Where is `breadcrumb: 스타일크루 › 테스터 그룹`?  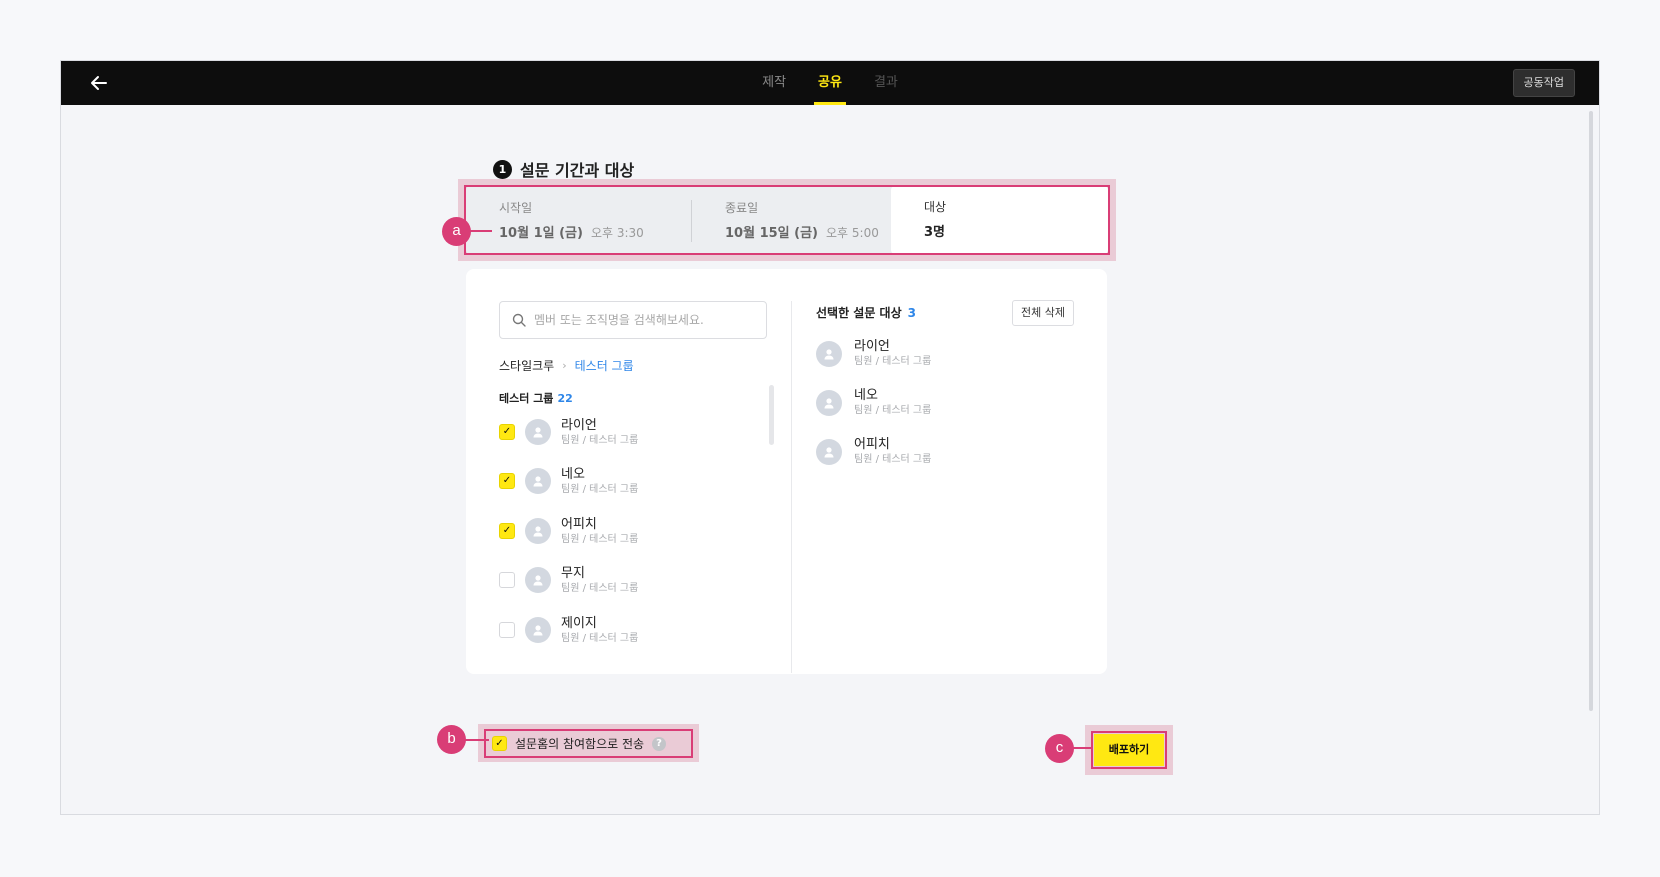
breadcrumb: 스타일크루 › 테스터 그룹 is located at coordinates (566, 365).